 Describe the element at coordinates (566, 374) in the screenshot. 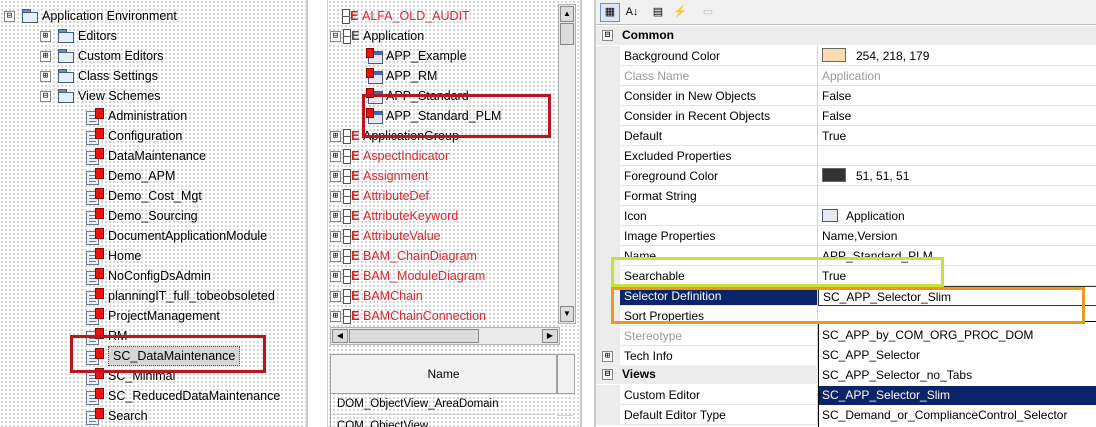

I see `column-header-extra` at that location.